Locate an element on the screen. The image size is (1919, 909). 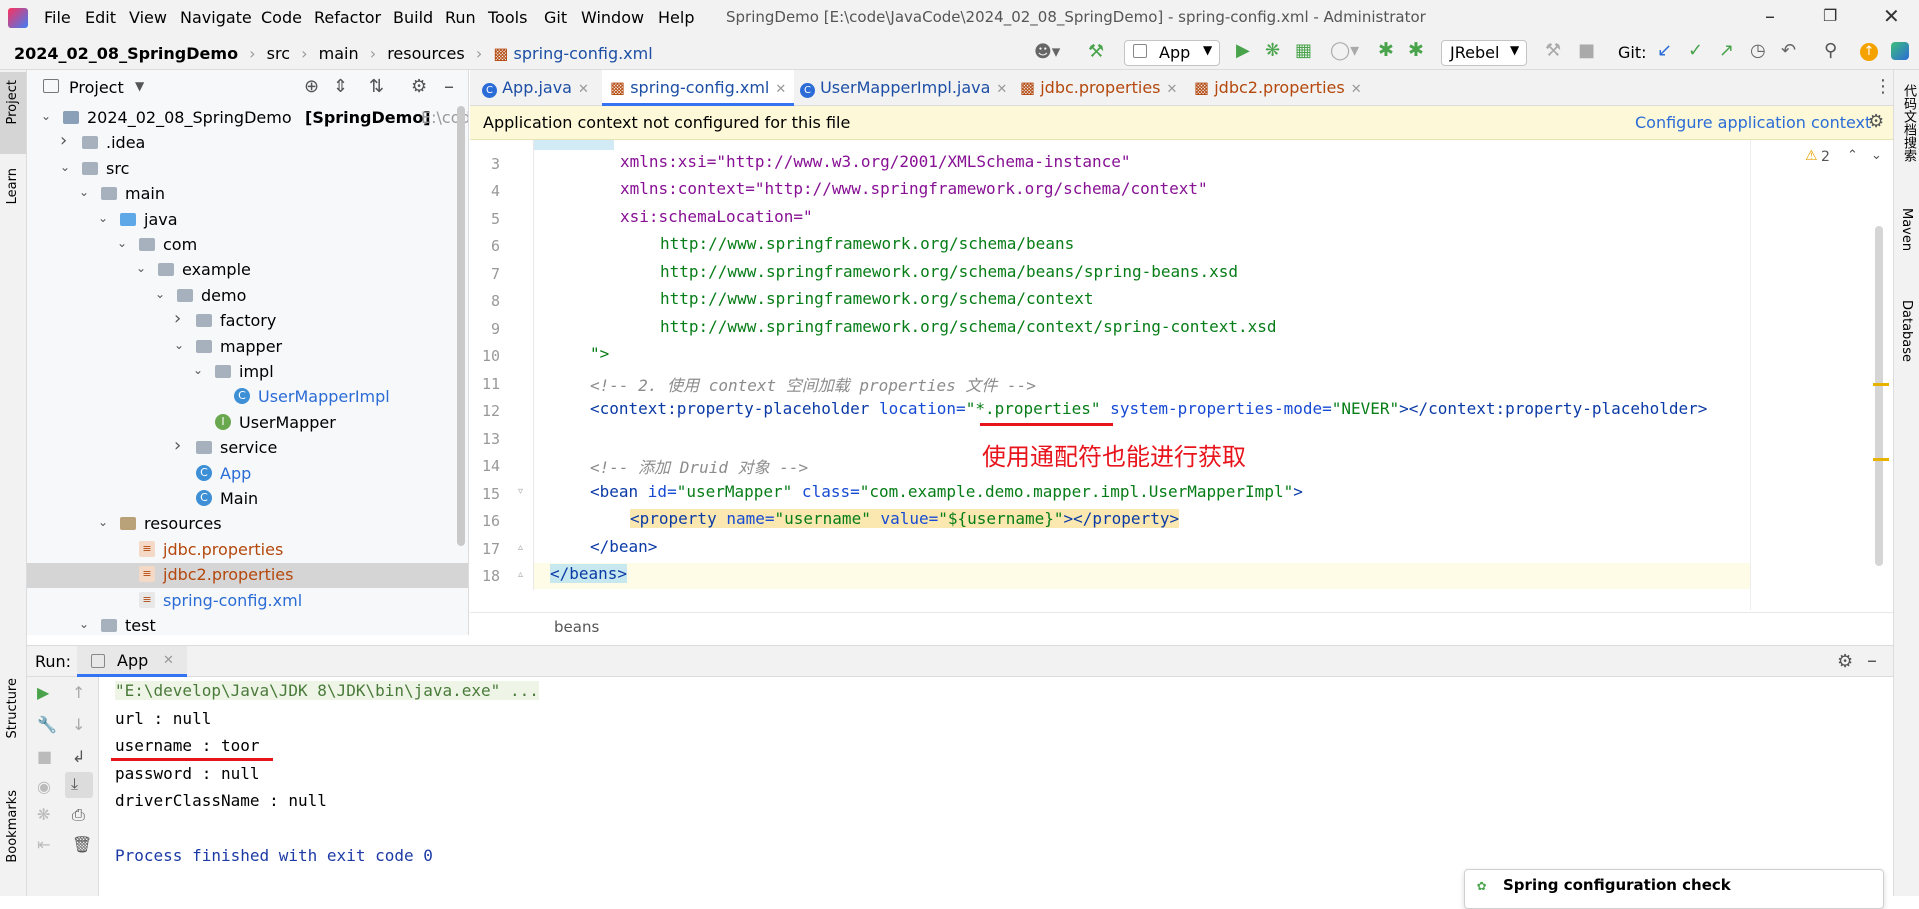
tree-item-impl: ⌄ impl is located at coordinates (247, 372).